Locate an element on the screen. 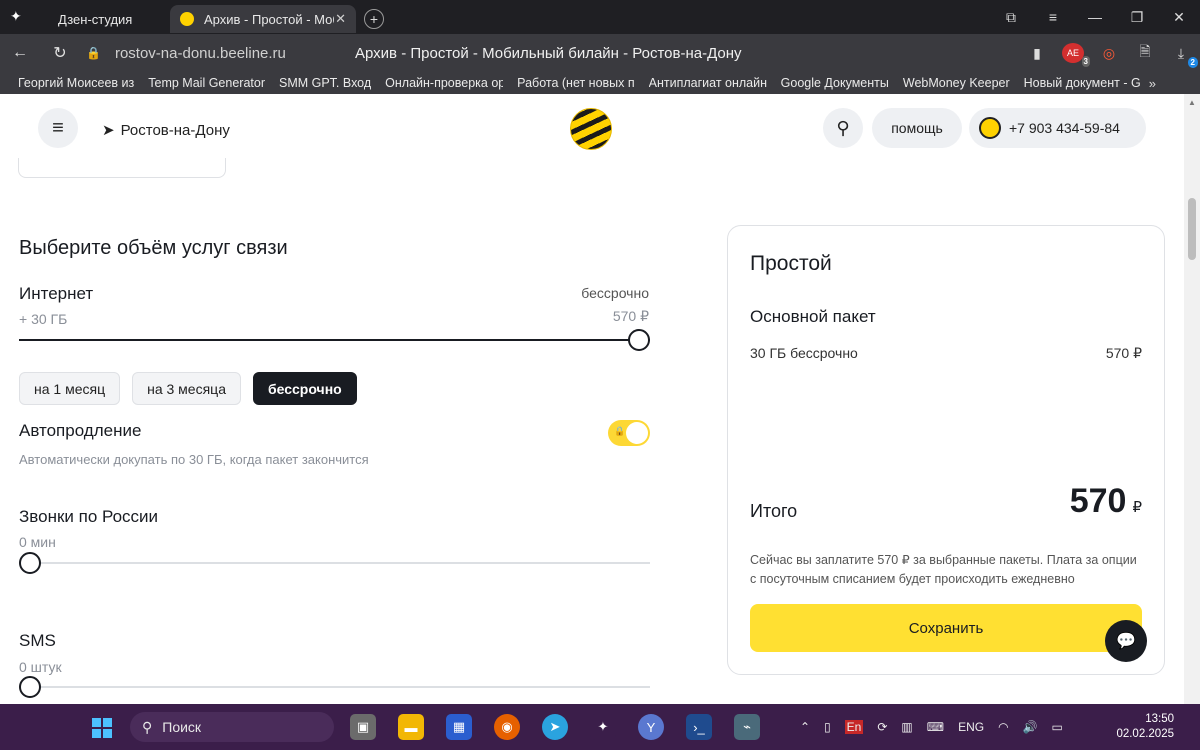  task-view-icon: ▣ is located at coordinates (363, 727).